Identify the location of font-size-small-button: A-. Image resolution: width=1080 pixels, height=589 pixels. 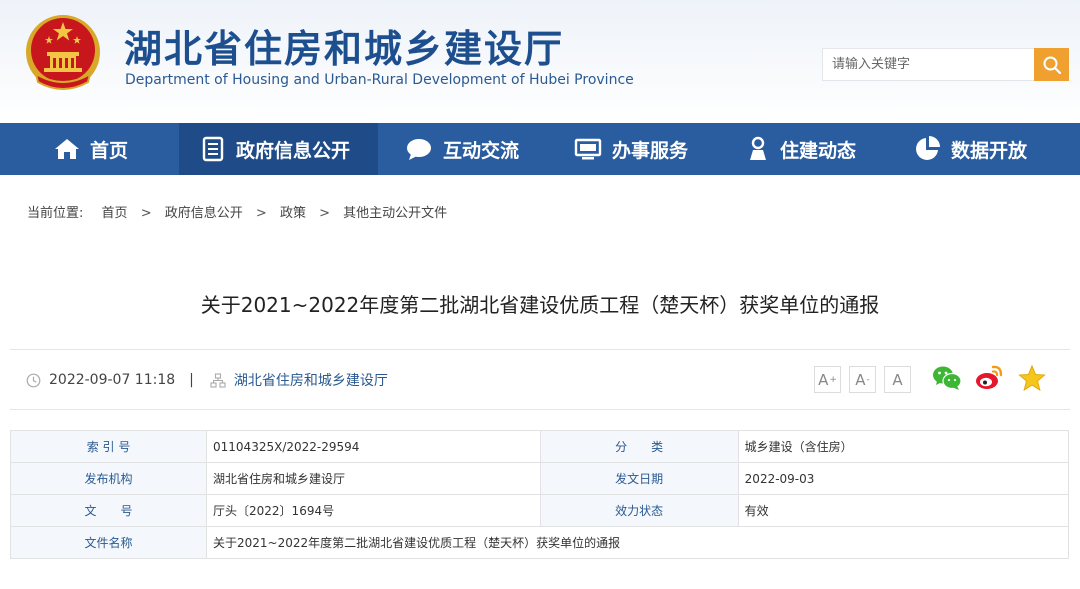
(862, 379).